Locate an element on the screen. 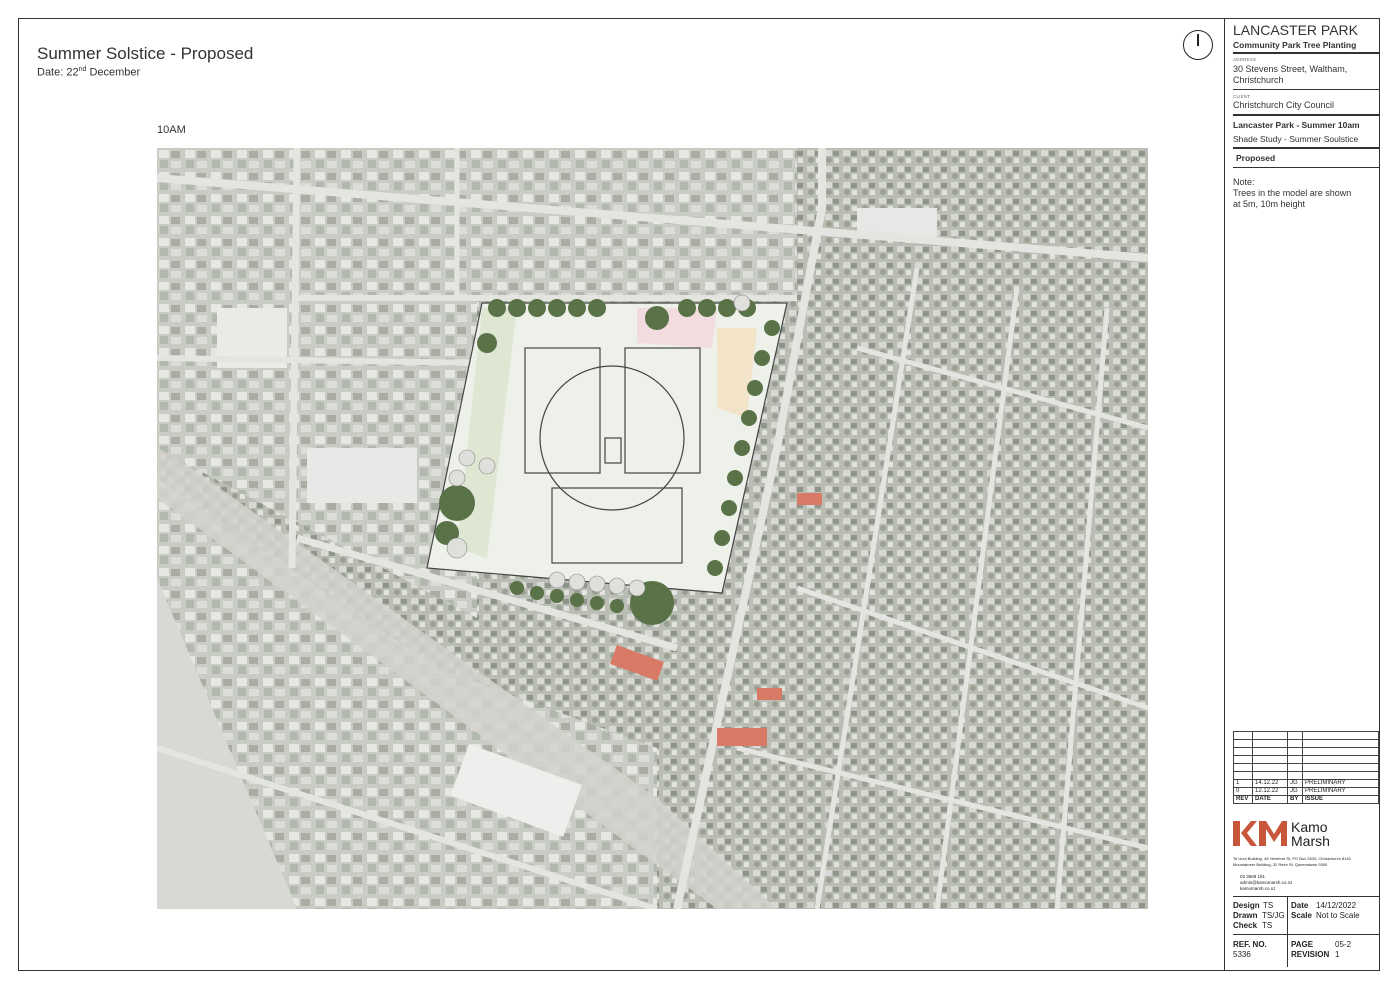 The height and width of the screenshot is (989, 1397). page-value: 05-2 is located at coordinates (1343, 944).